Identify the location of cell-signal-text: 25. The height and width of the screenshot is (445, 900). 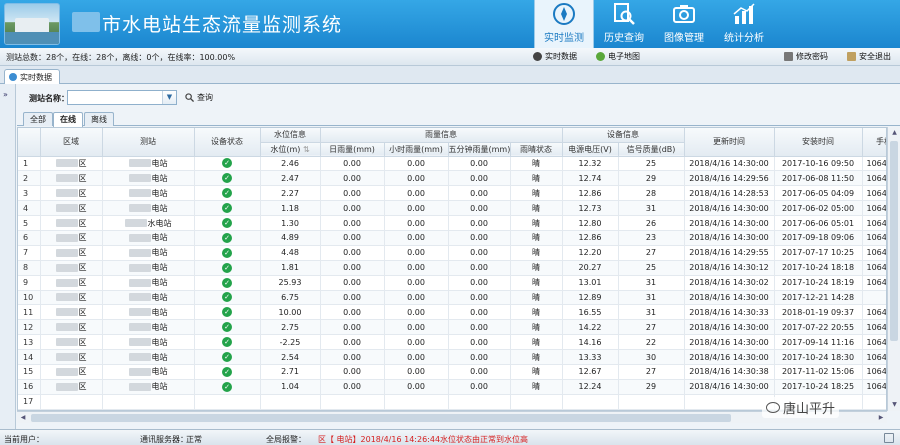
(651, 163).